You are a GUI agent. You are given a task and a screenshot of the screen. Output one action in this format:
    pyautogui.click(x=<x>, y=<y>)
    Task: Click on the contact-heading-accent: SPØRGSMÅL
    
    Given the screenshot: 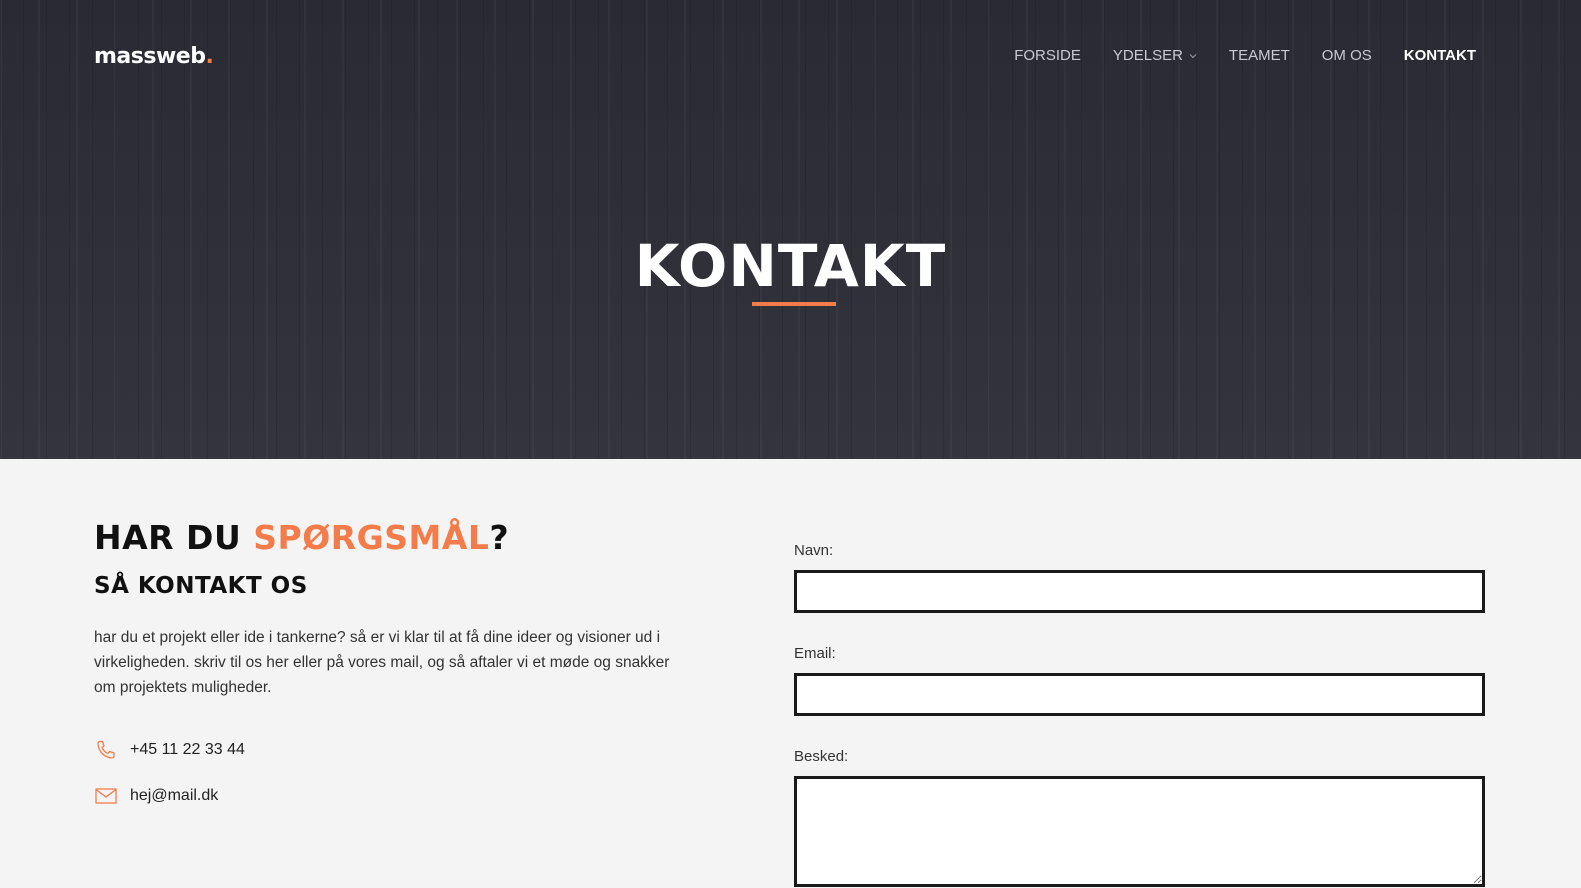 What is the action you would take?
    pyautogui.click(x=371, y=537)
    